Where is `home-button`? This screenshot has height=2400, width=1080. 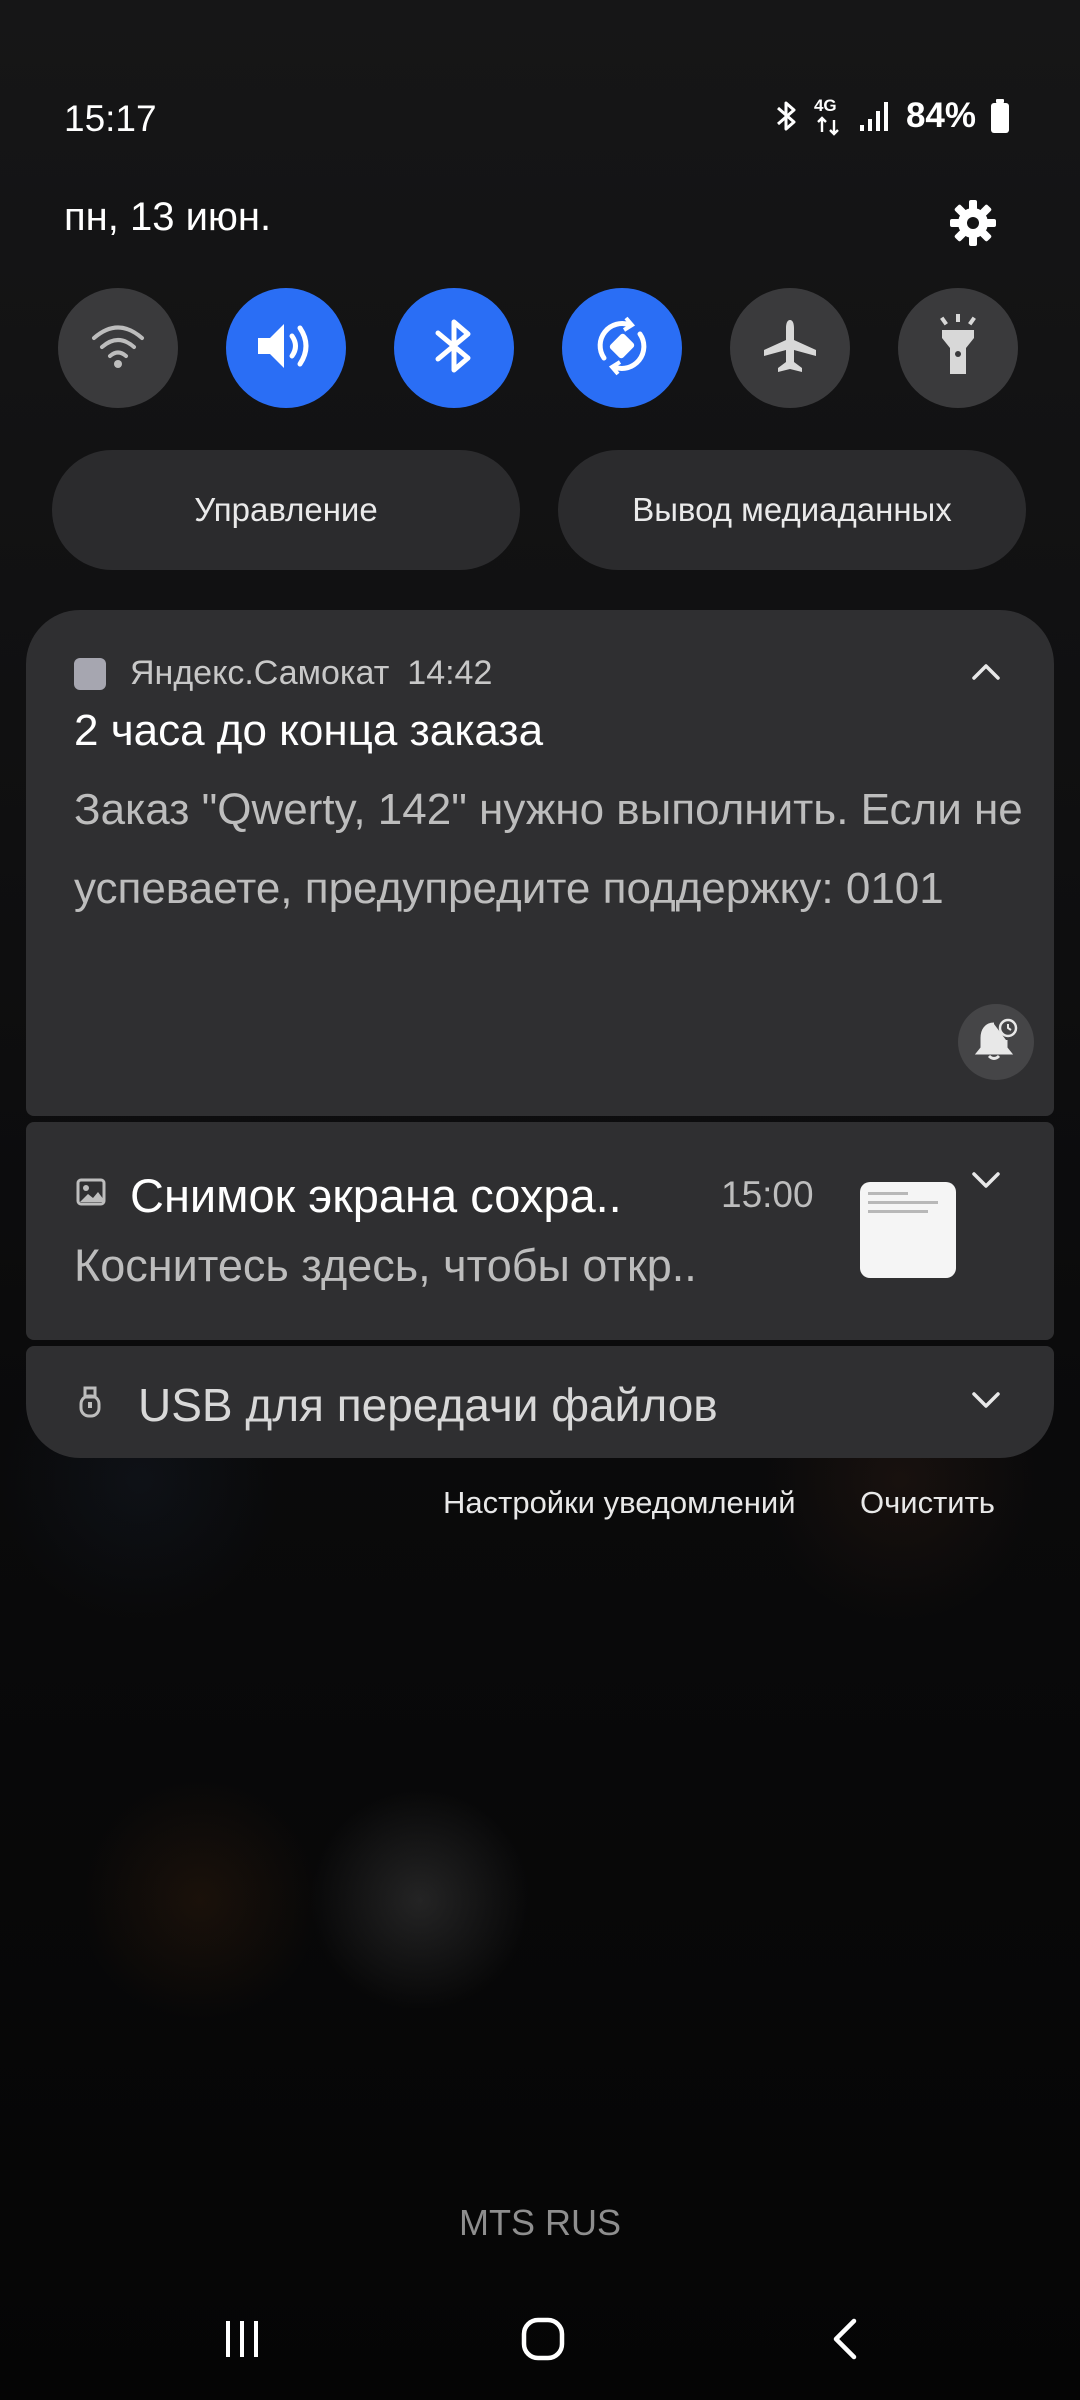 home-button is located at coordinates (543, 2341).